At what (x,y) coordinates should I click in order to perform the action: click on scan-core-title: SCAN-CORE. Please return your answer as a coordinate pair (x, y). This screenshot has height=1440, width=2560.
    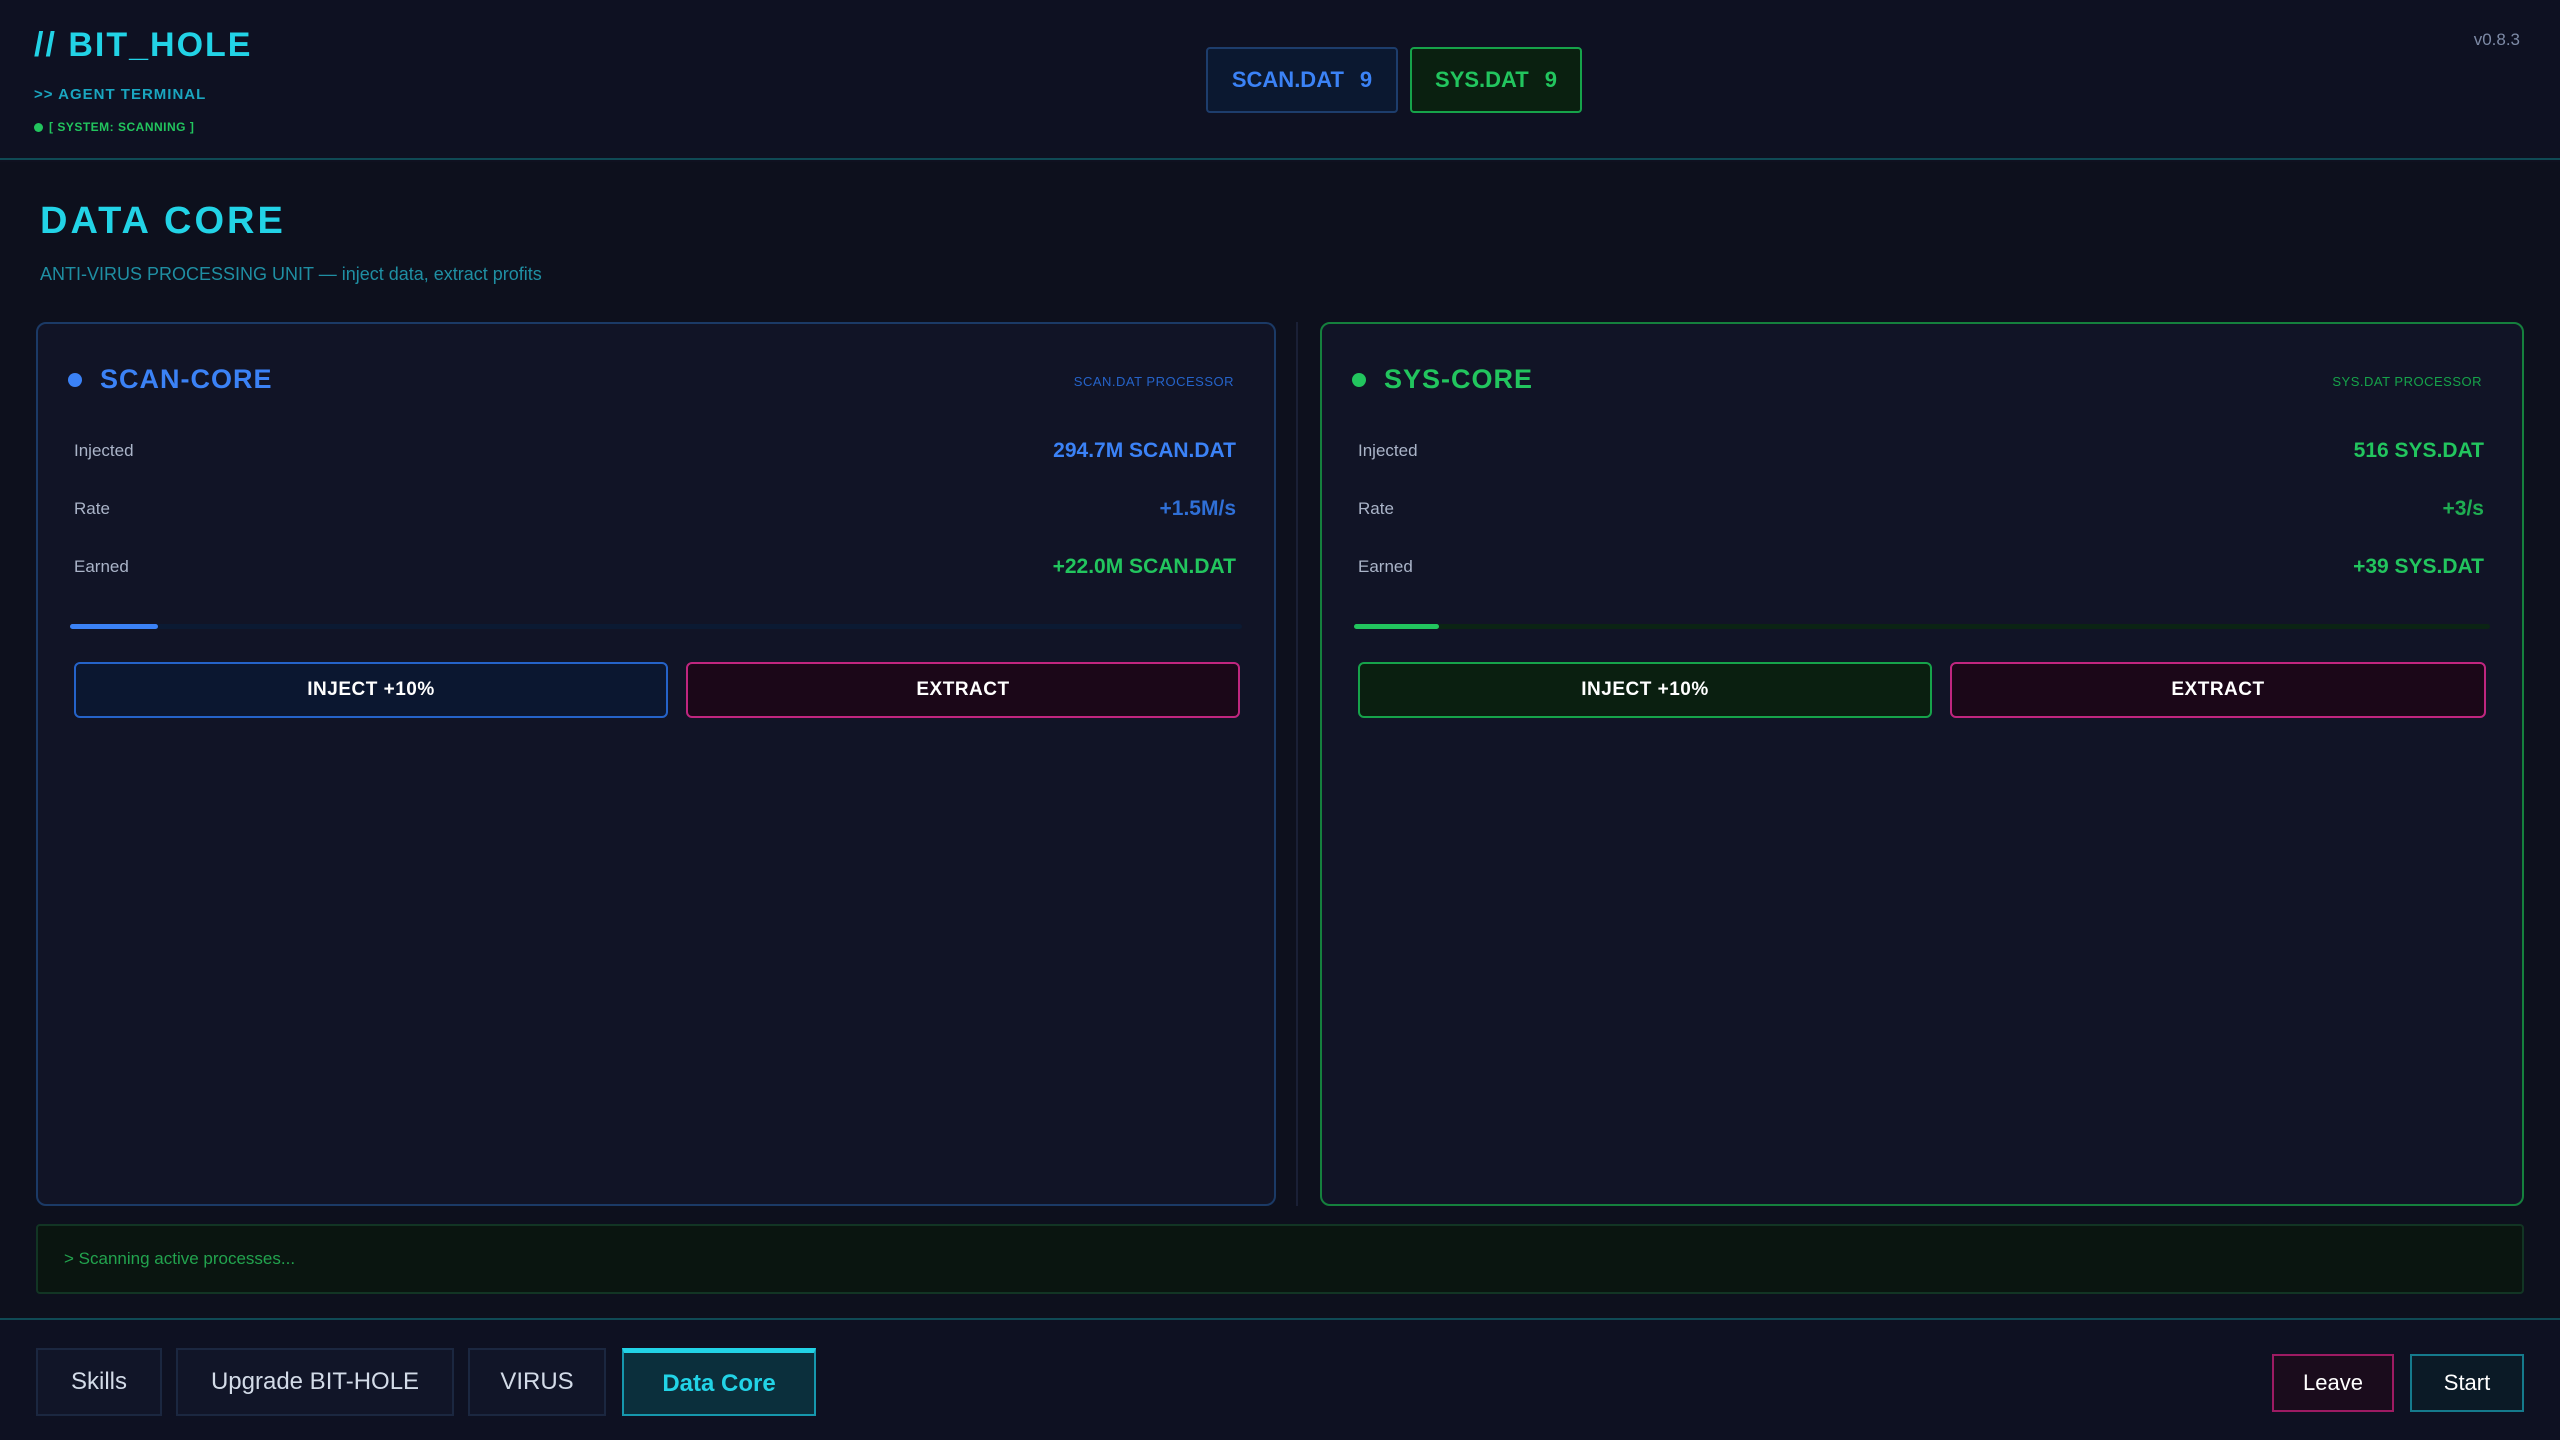
    Looking at the image, I should click on (186, 379).